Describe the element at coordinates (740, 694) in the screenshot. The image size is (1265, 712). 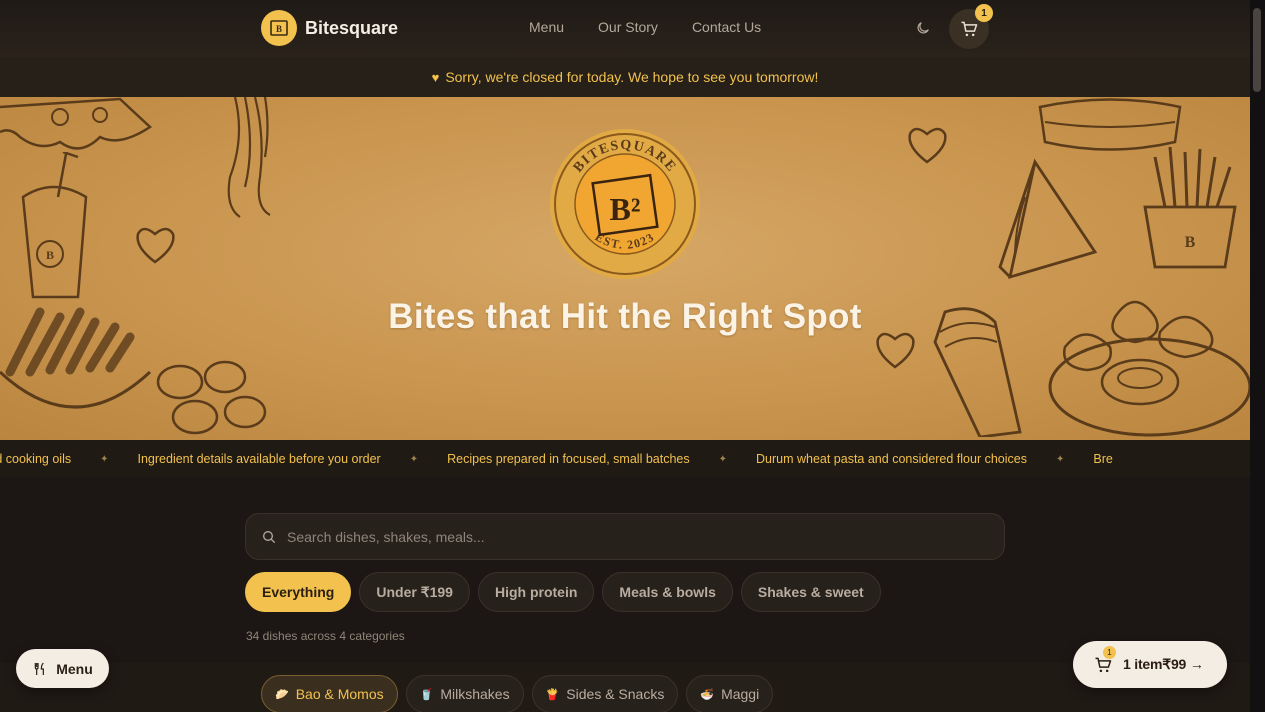
I see `category-tab-label: Maggi` at that location.